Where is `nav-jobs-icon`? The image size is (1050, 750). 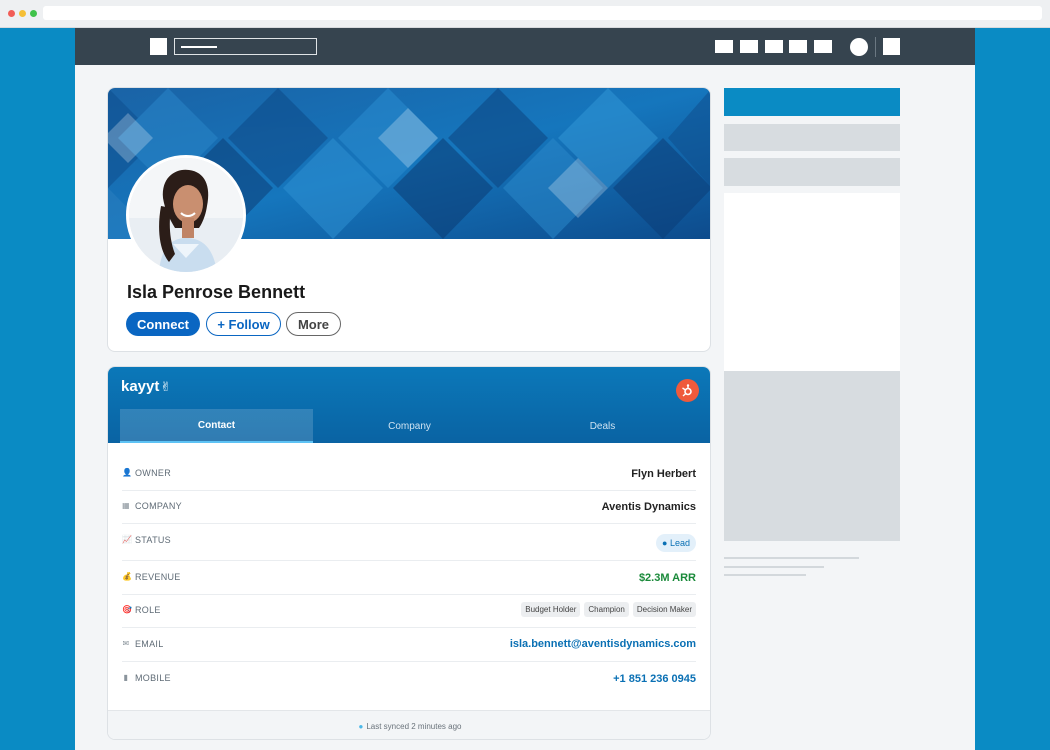
nav-jobs-icon is located at coordinates (774, 46).